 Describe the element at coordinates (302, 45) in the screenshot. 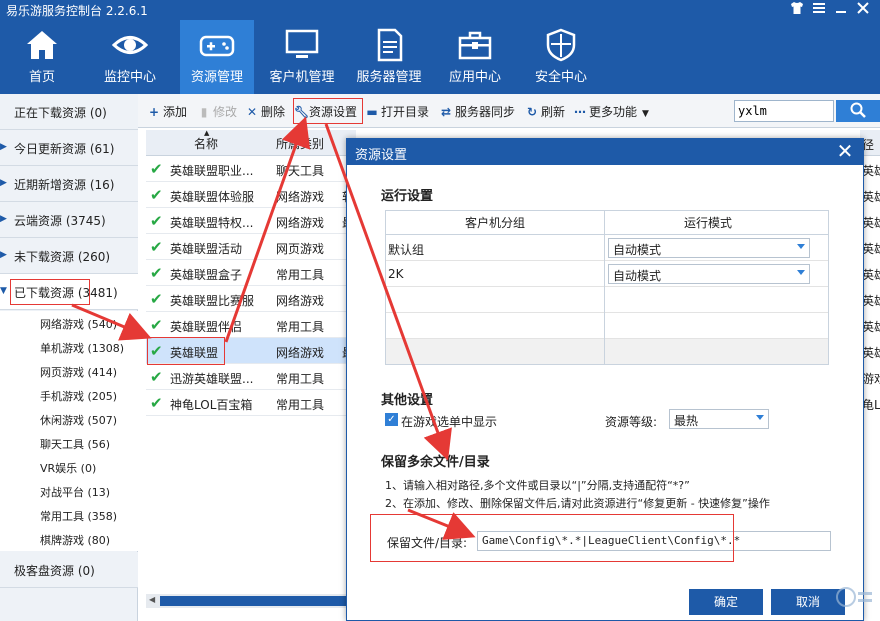

I see `monitor-icon` at that location.